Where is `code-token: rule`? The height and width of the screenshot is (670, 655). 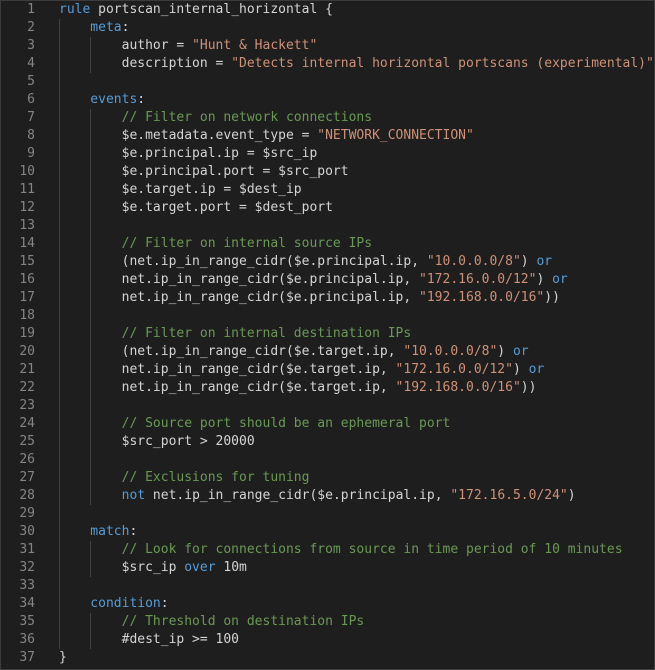 code-token: rule is located at coordinates (75, 9).